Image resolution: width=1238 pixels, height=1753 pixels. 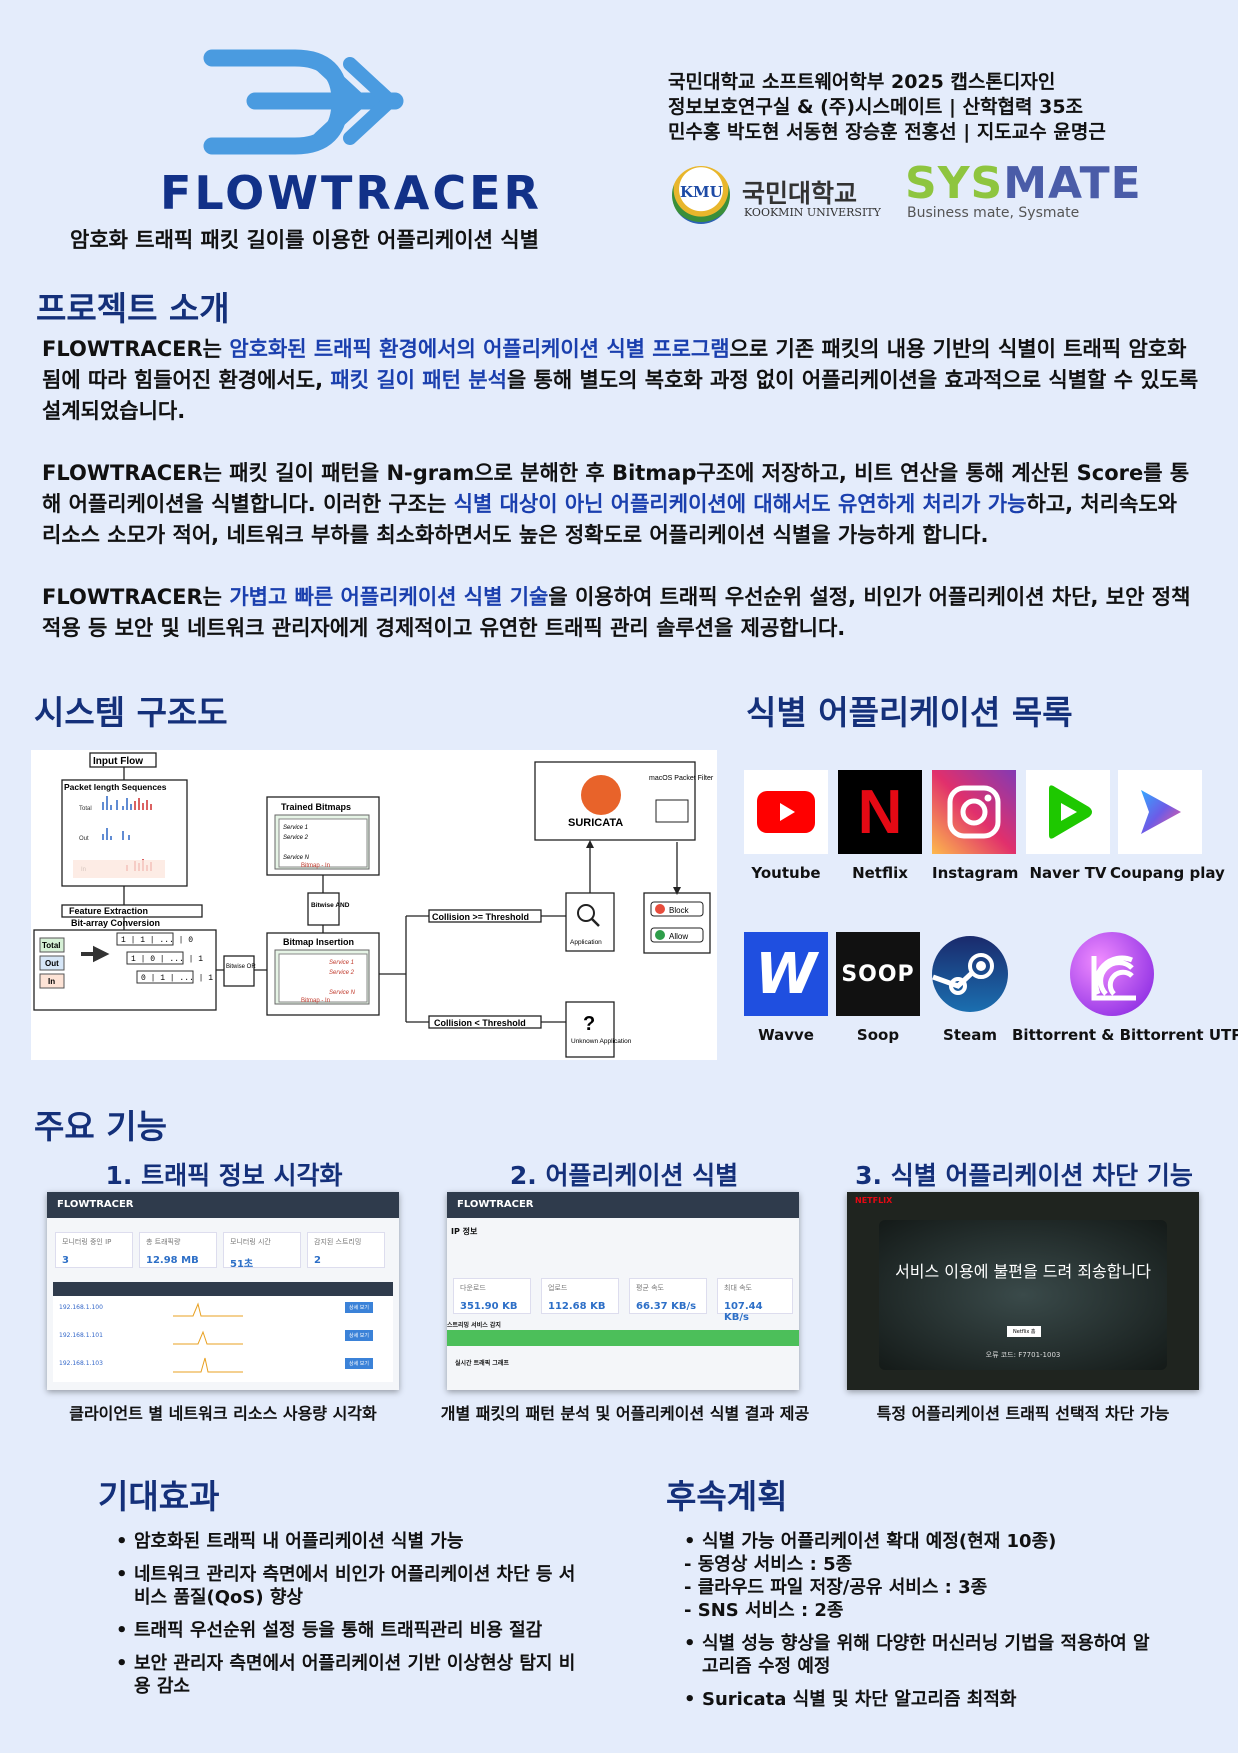 I want to click on brand-title: FLOWTRACER, so click(x=351, y=193).